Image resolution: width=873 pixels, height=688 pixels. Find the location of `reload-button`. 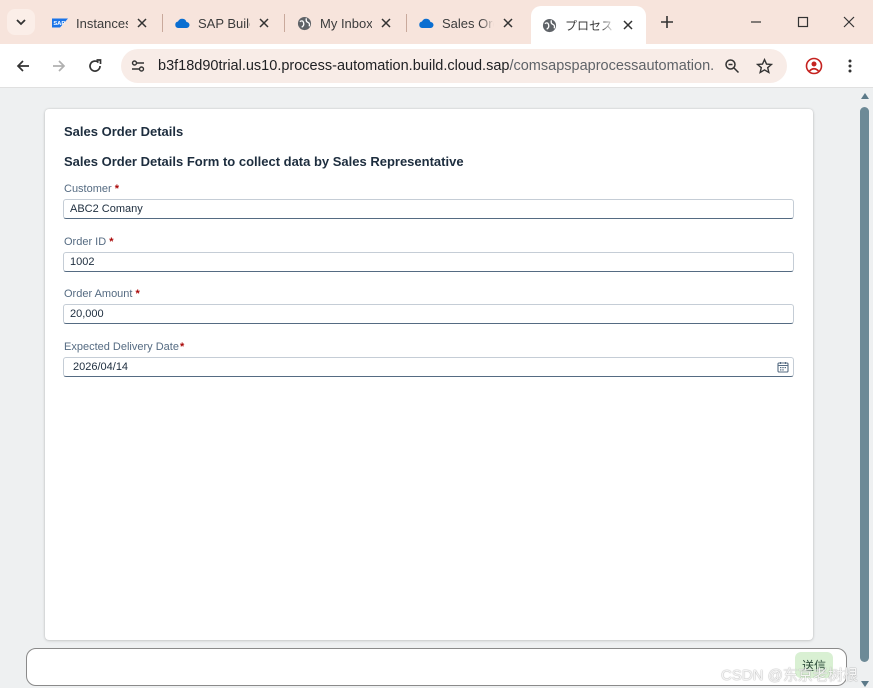

reload-button is located at coordinates (95, 66).